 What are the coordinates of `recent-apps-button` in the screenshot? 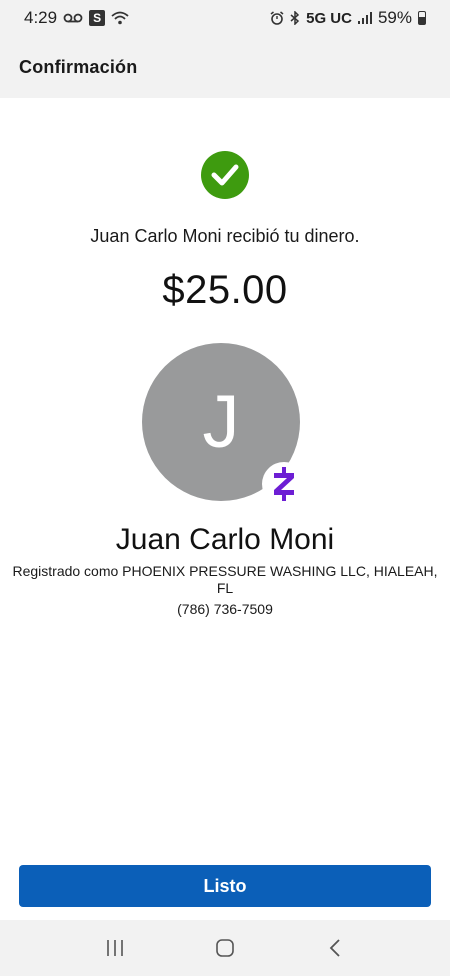 It's located at (115, 948).